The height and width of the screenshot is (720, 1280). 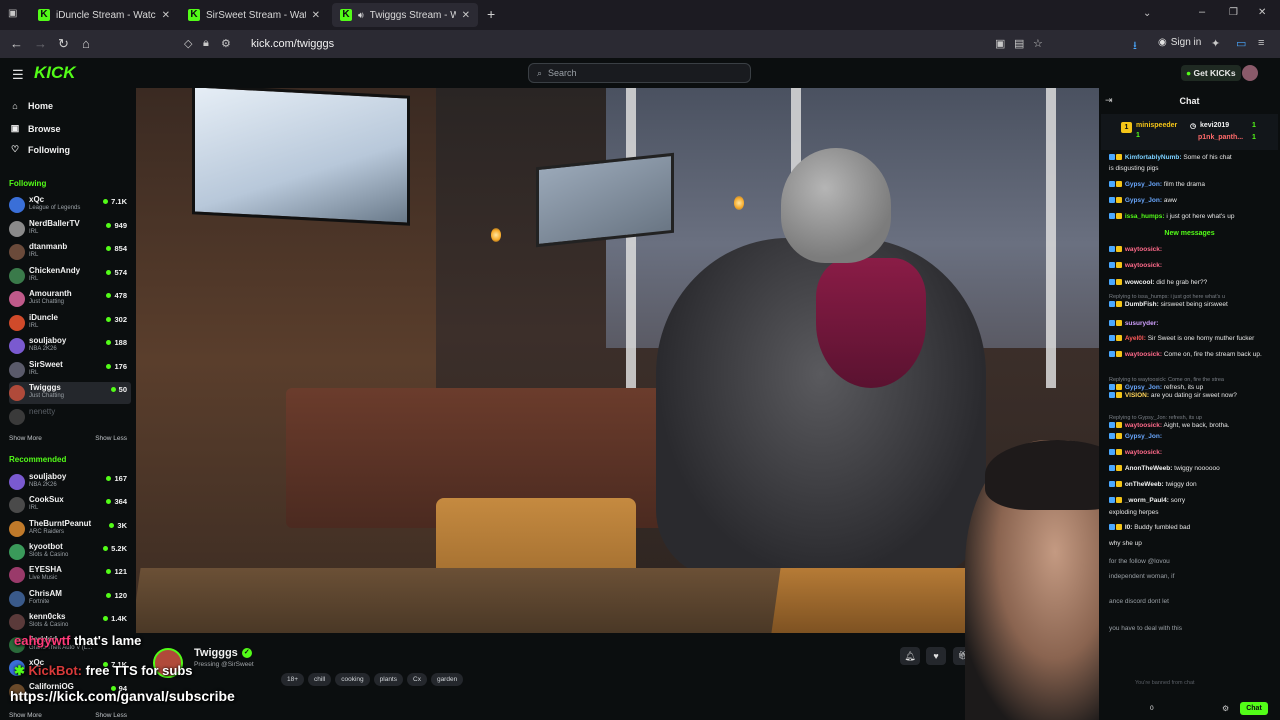 What do you see at coordinates (1188, 426) in the screenshot?
I see `chat-message: waytoosick: Aight, we back, brotha.` at bounding box center [1188, 426].